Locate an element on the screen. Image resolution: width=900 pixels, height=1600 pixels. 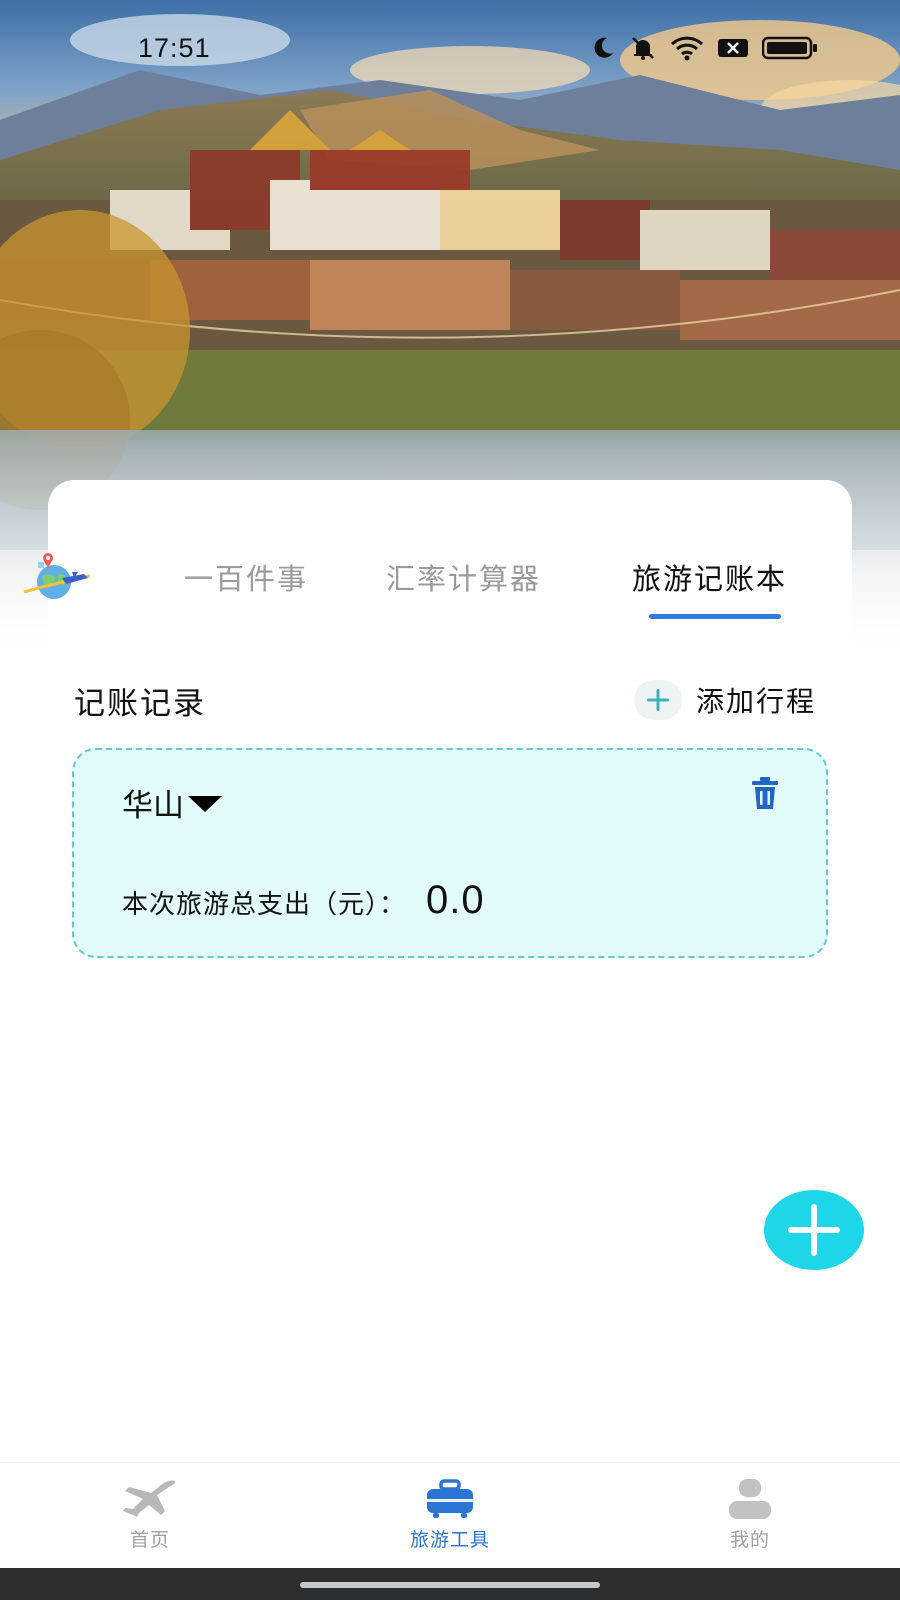
section-title: 记账记录 is located at coordinates (140, 704).